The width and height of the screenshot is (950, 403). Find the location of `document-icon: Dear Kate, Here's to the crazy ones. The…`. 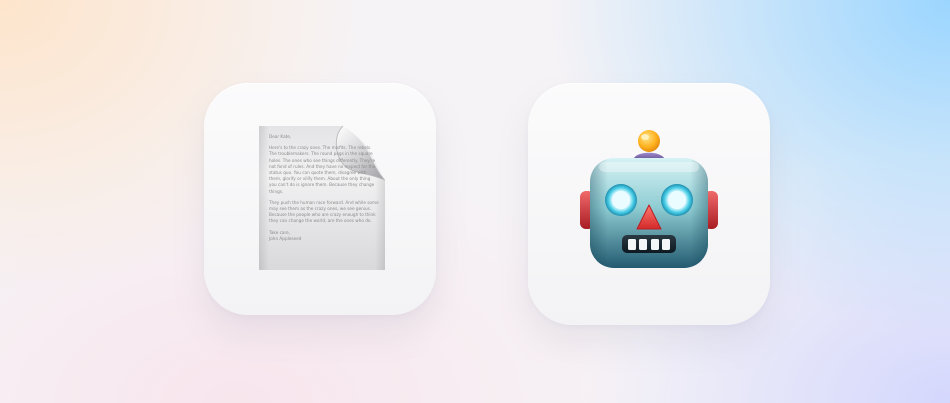

document-icon: Dear Kate, Here's to the crazy ones. The… is located at coordinates (322, 198).